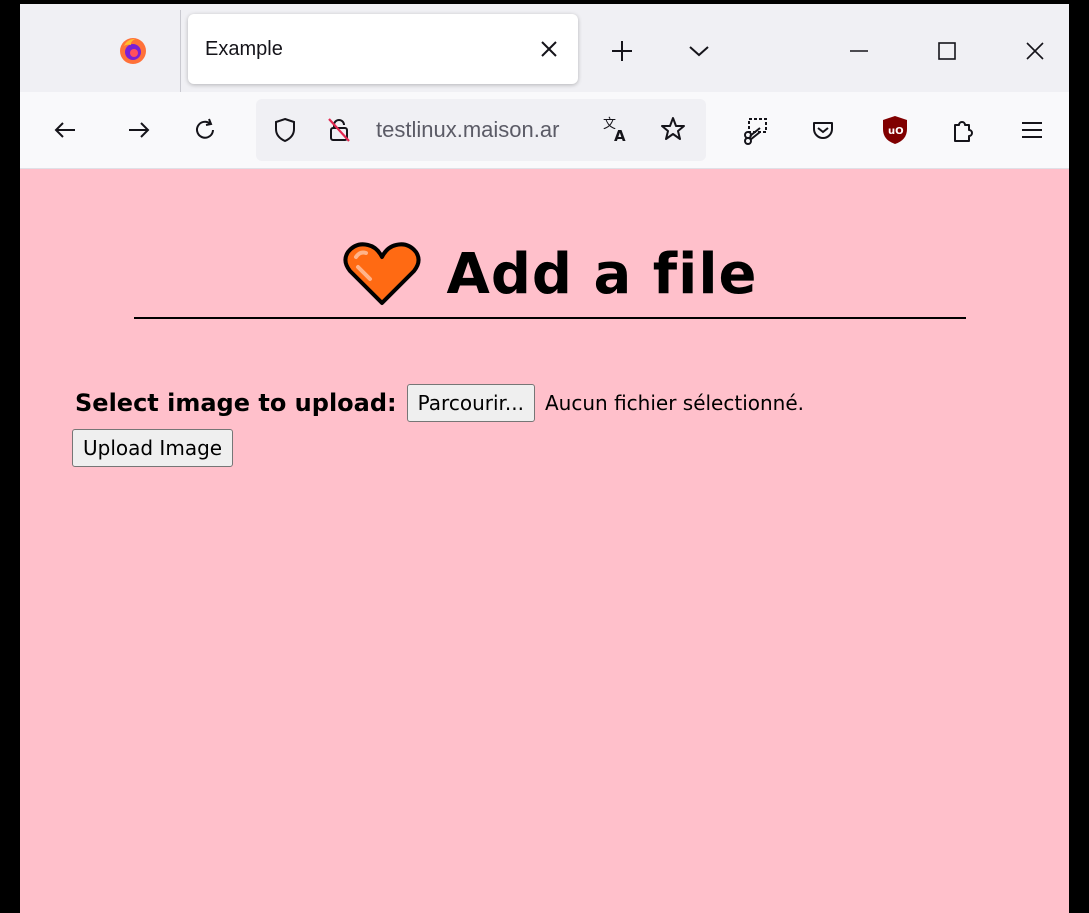 This screenshot has width=1089, height=913. Describe the element at coordinates (139, 130) in the screenshot. I see `forward-arrow-icon` at that location.